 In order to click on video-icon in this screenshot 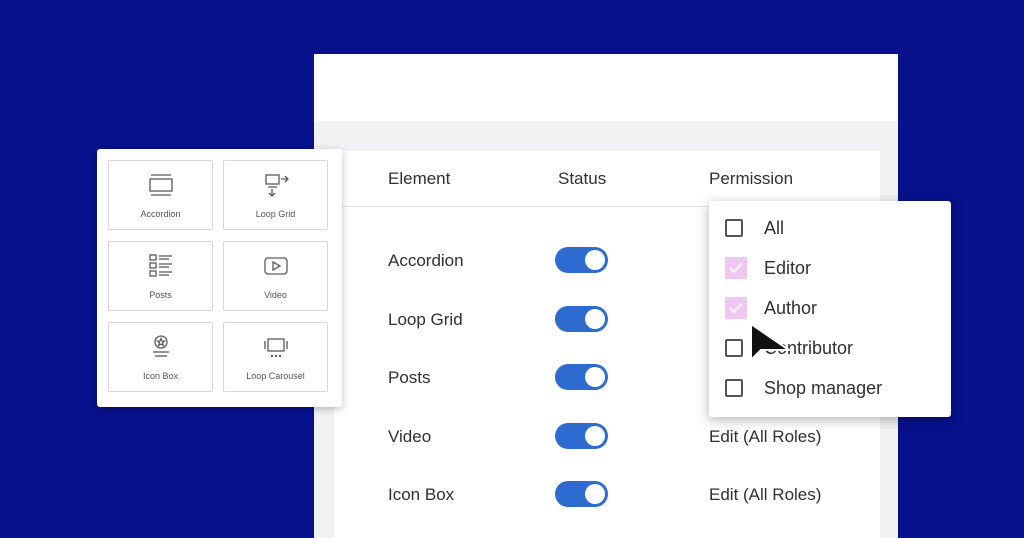, I will do `click(275, 266)`.